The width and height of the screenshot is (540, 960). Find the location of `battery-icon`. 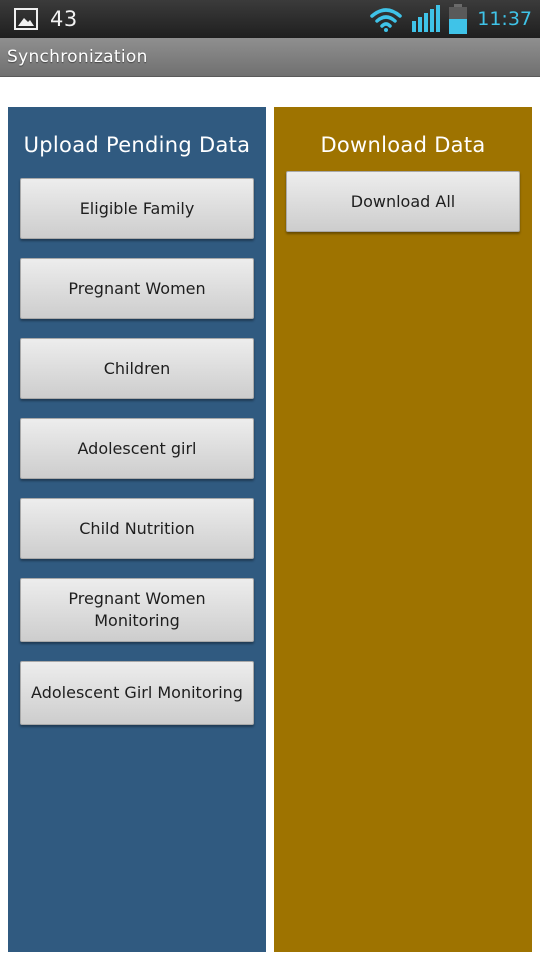

battery-icon is located at coordinates (458, 19).